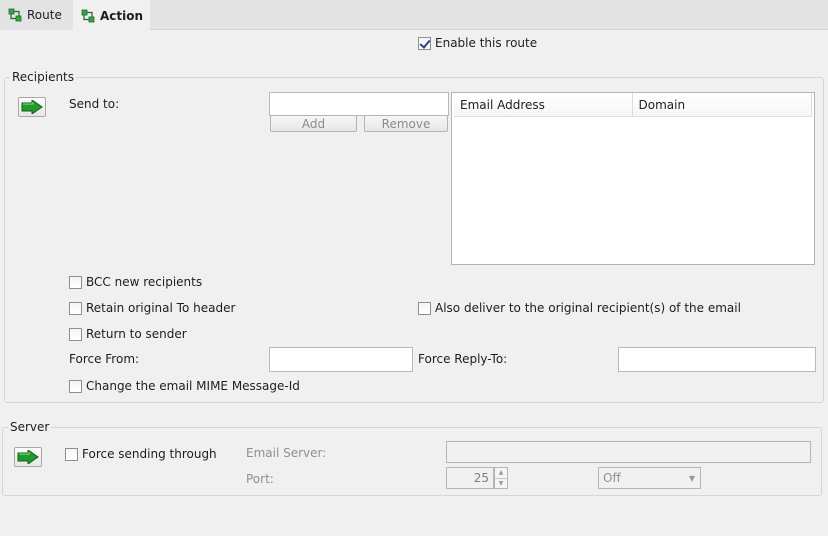 The image size is (828, 536). I want to click on chevron-down-icon: ▼, so click(691, 478).